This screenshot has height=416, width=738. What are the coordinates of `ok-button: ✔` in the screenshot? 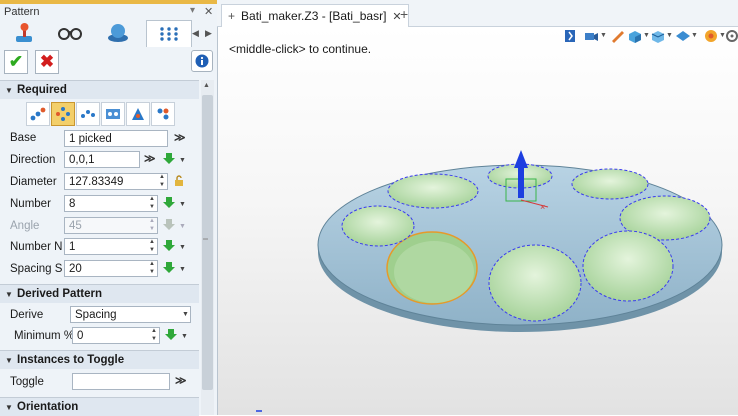 It's located at (16, 62).